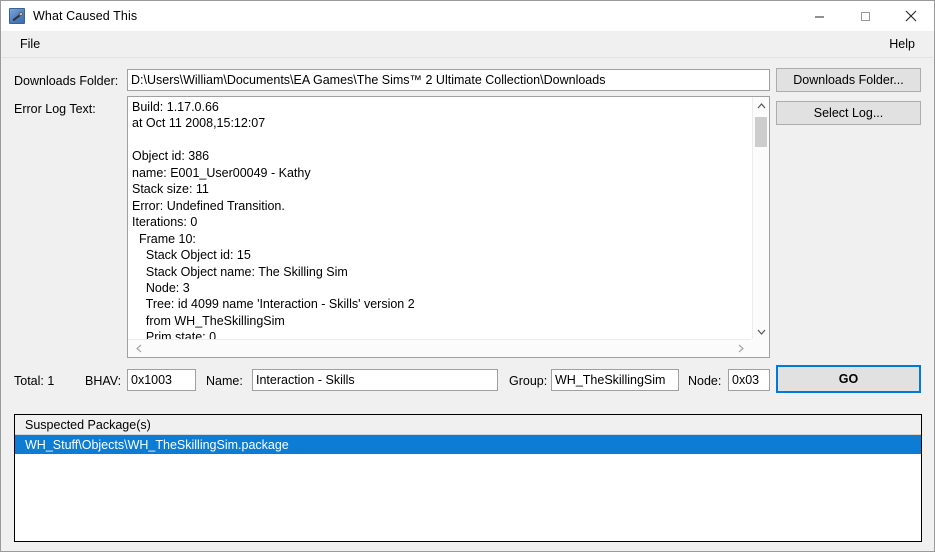  Describe the element at coordinates (902, 44) in the screenshot. I see `menu-item-help: Help` at that location.